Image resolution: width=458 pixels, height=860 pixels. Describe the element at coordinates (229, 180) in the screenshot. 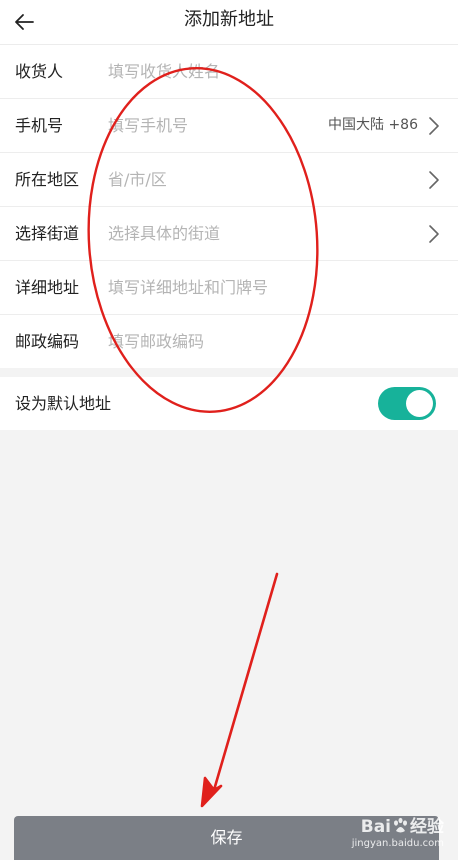

I see `region-row: 所在地区 省/市/区` at that location.